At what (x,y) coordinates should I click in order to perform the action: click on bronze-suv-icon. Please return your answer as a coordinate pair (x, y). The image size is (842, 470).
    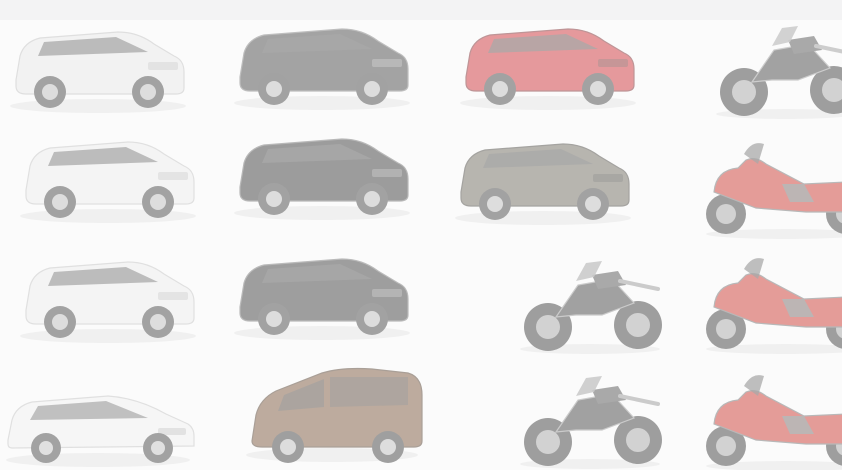
    Looking at the image, I should click on (543, 175).